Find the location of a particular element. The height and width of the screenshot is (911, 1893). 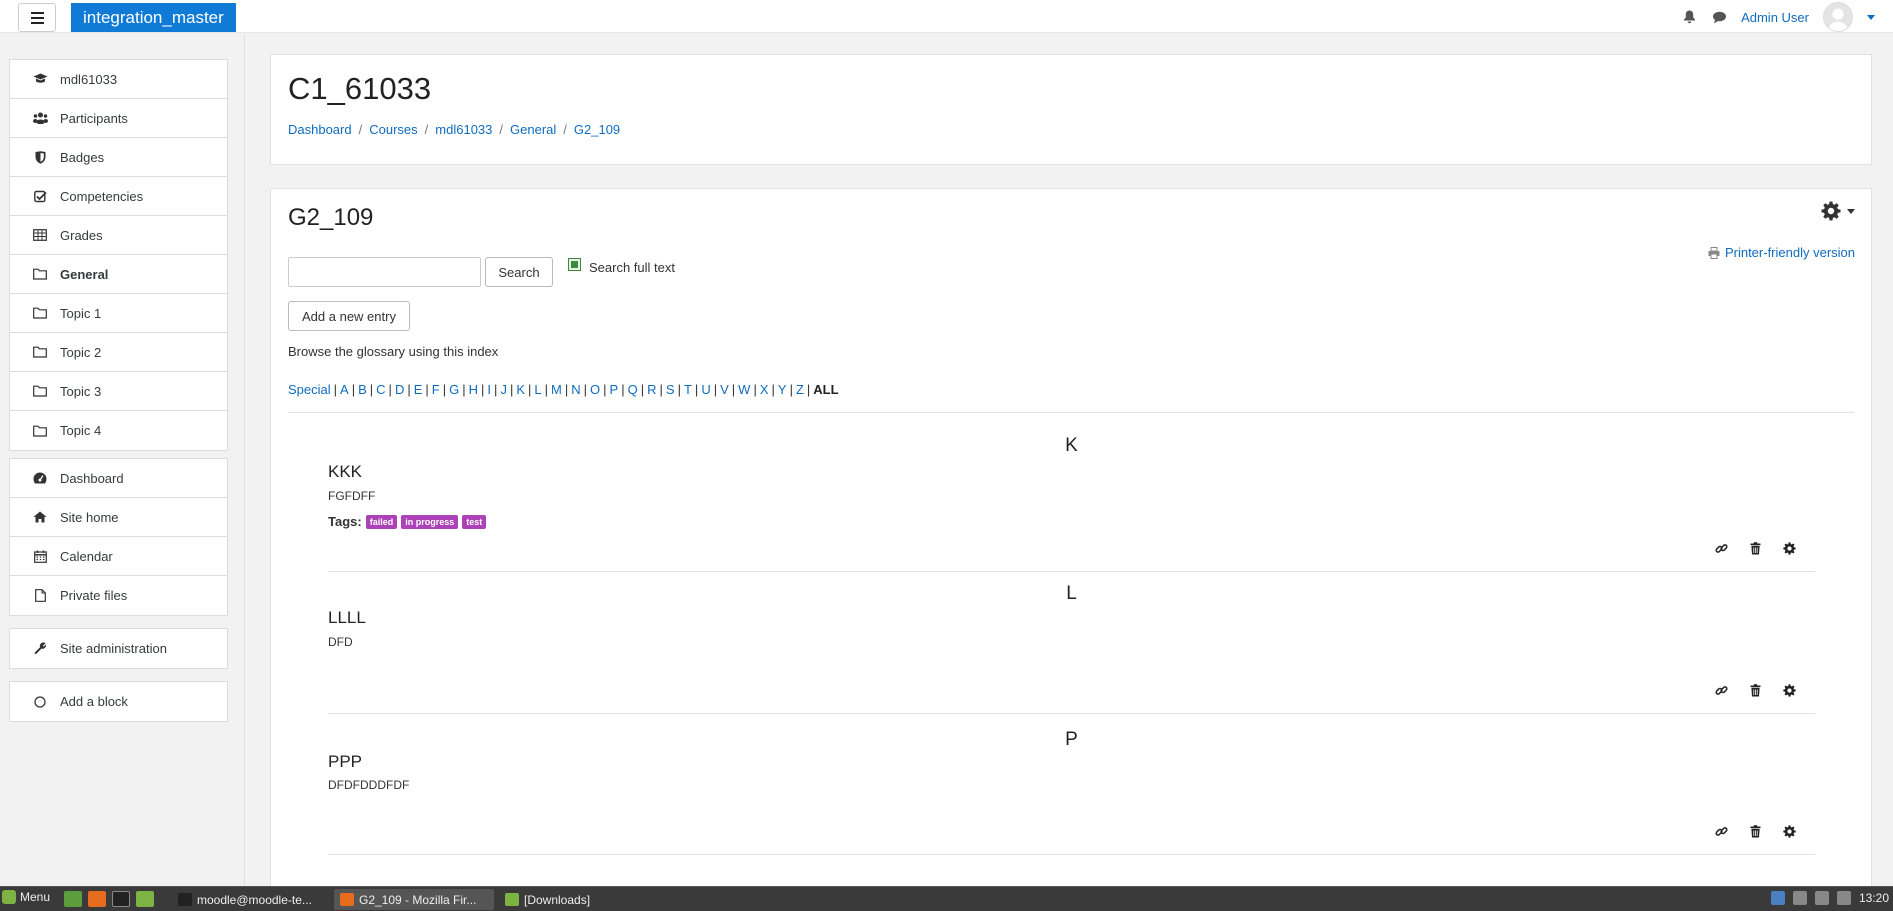

taskbar-window-button: [Downloads] is located at coordinates (554, 899).